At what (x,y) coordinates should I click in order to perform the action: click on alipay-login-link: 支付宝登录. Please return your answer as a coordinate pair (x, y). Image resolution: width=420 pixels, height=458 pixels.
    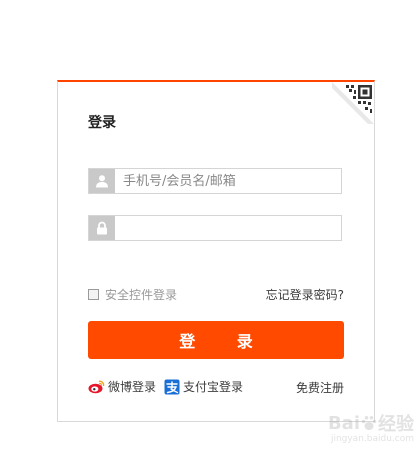
    Looking at the image, I should click on (203, 386).